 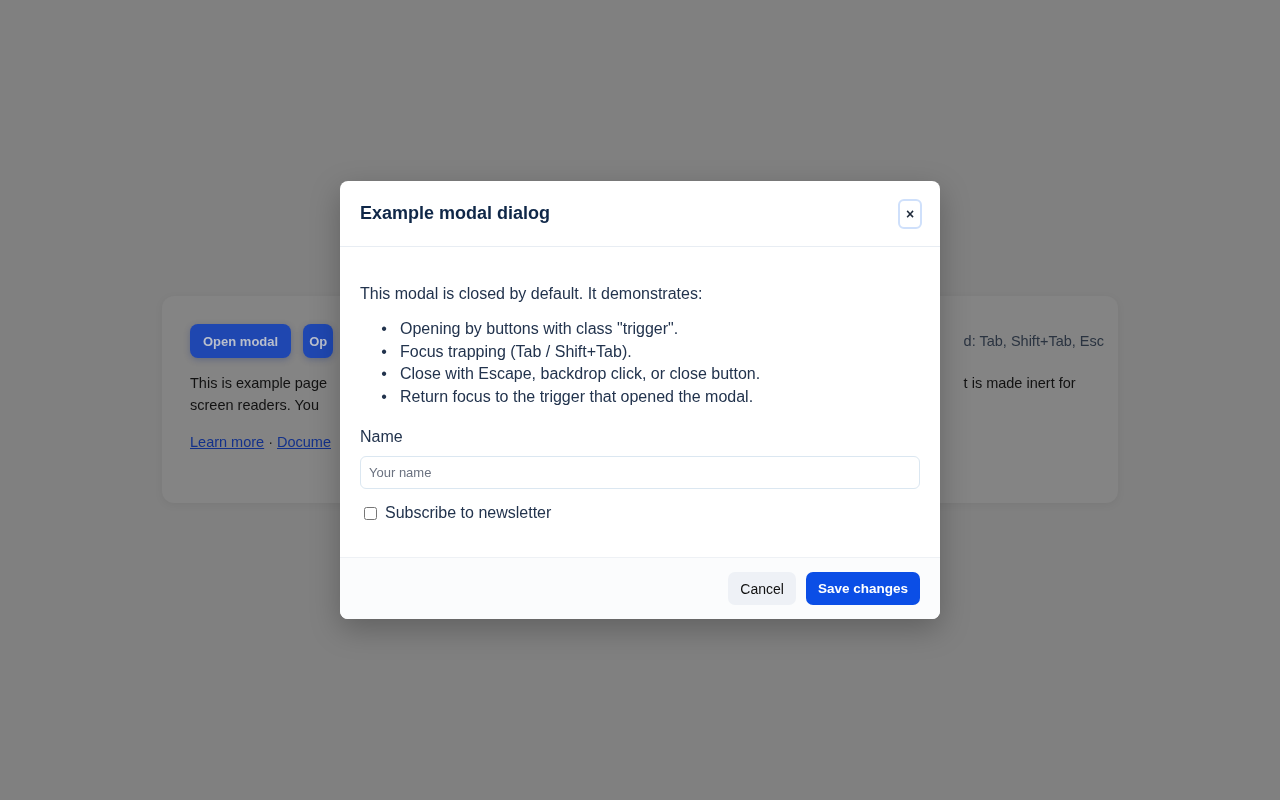 What do you see at coordinates (241, 341) in the screenshot?
I see `open-modal-button: Open modal` at bounding box center [241, 341].